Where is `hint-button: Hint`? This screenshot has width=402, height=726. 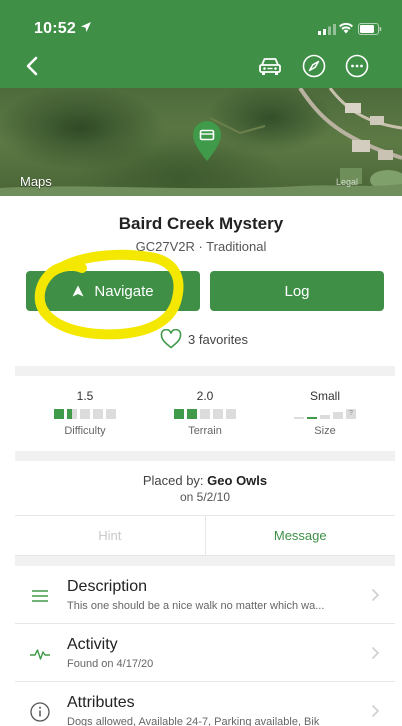 hint-button: Hint is located at coordinates (110, 535).